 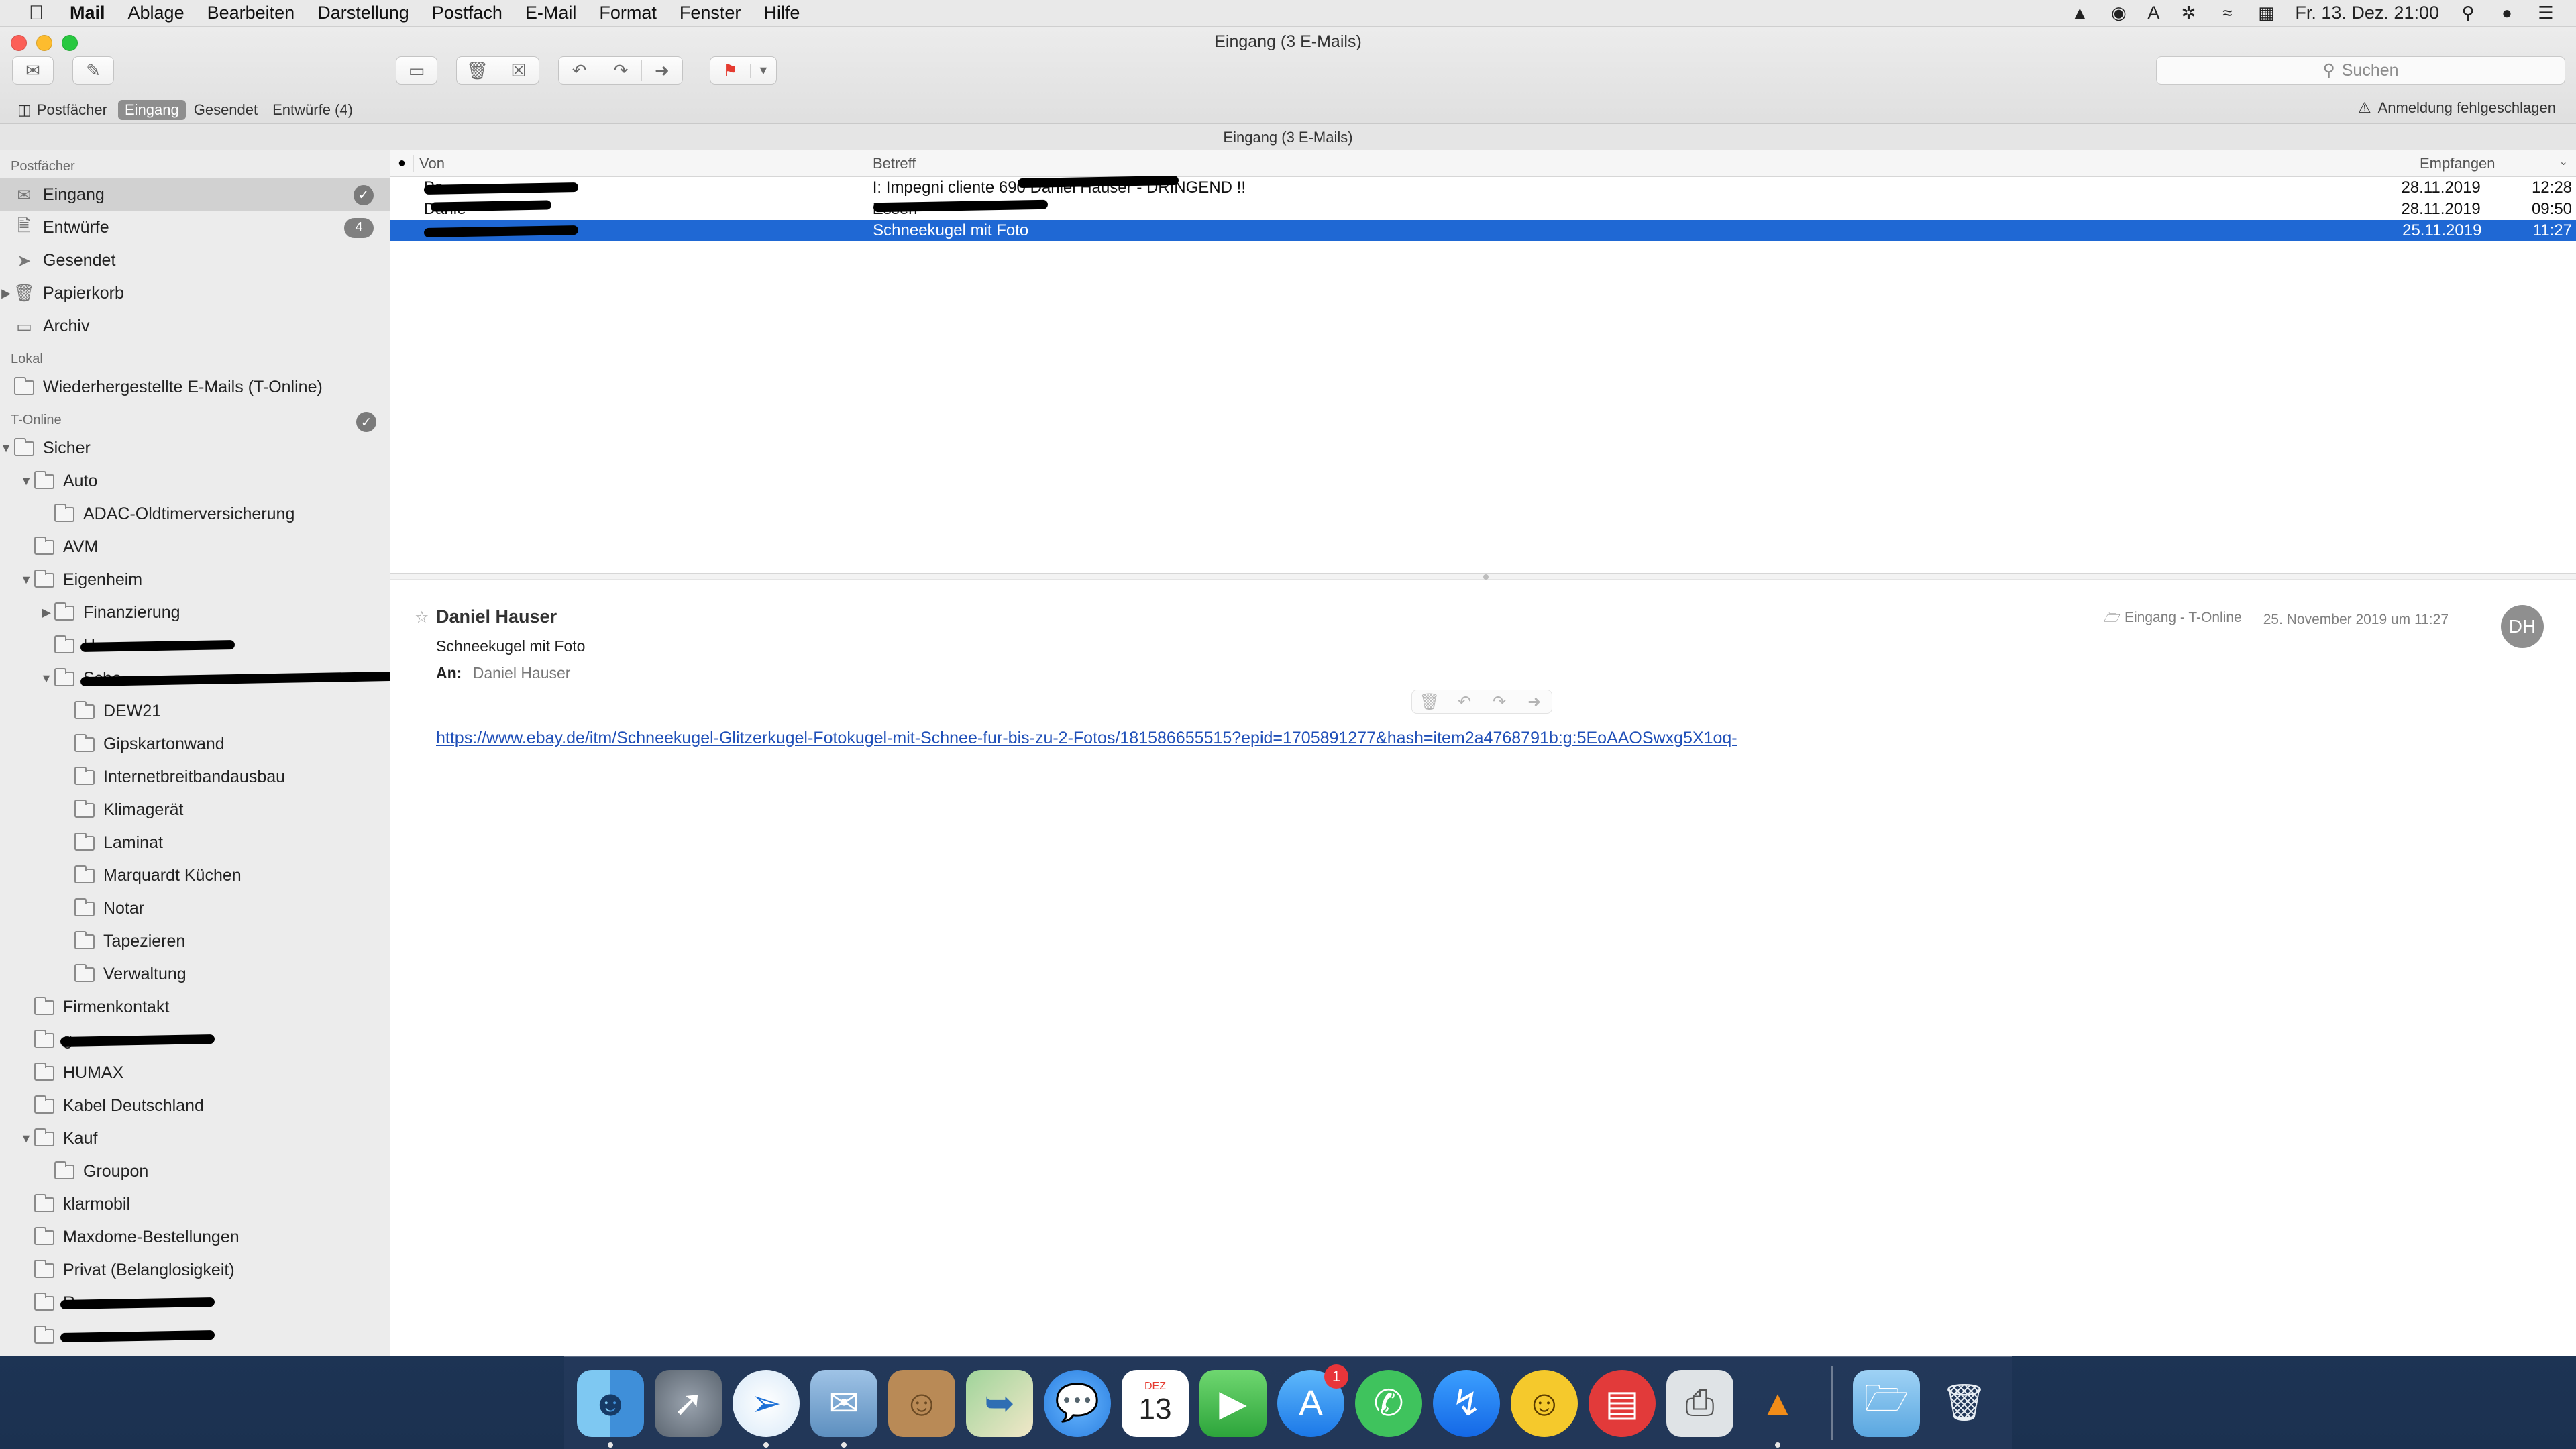 What do you see at coordinates (195, 580) in the screenshot?
I see `sidebar-folder-item: ▼ Eigenheim` at bounding box center [195, 580].